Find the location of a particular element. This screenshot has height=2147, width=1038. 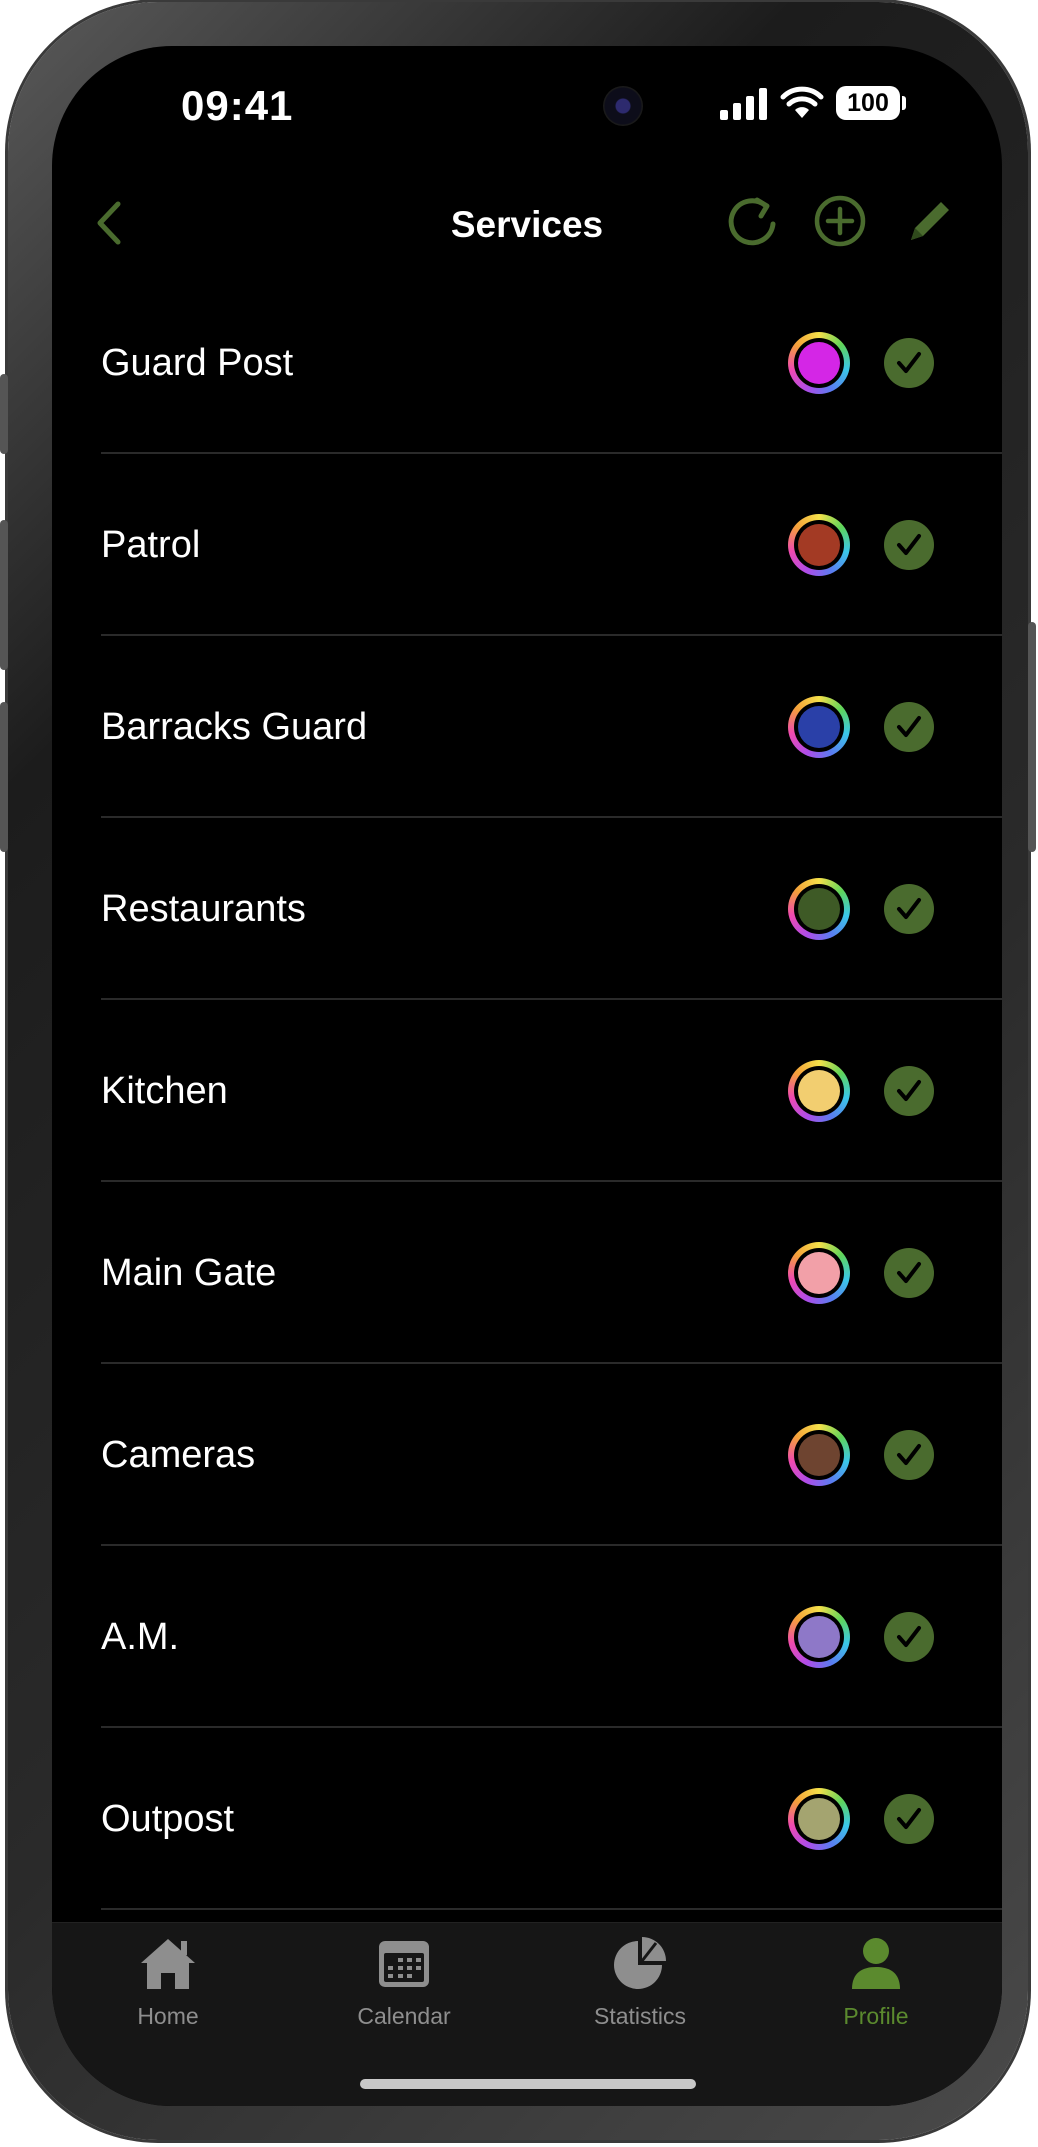

service-name: Barracks Guard is located at coordinates (234, 727).